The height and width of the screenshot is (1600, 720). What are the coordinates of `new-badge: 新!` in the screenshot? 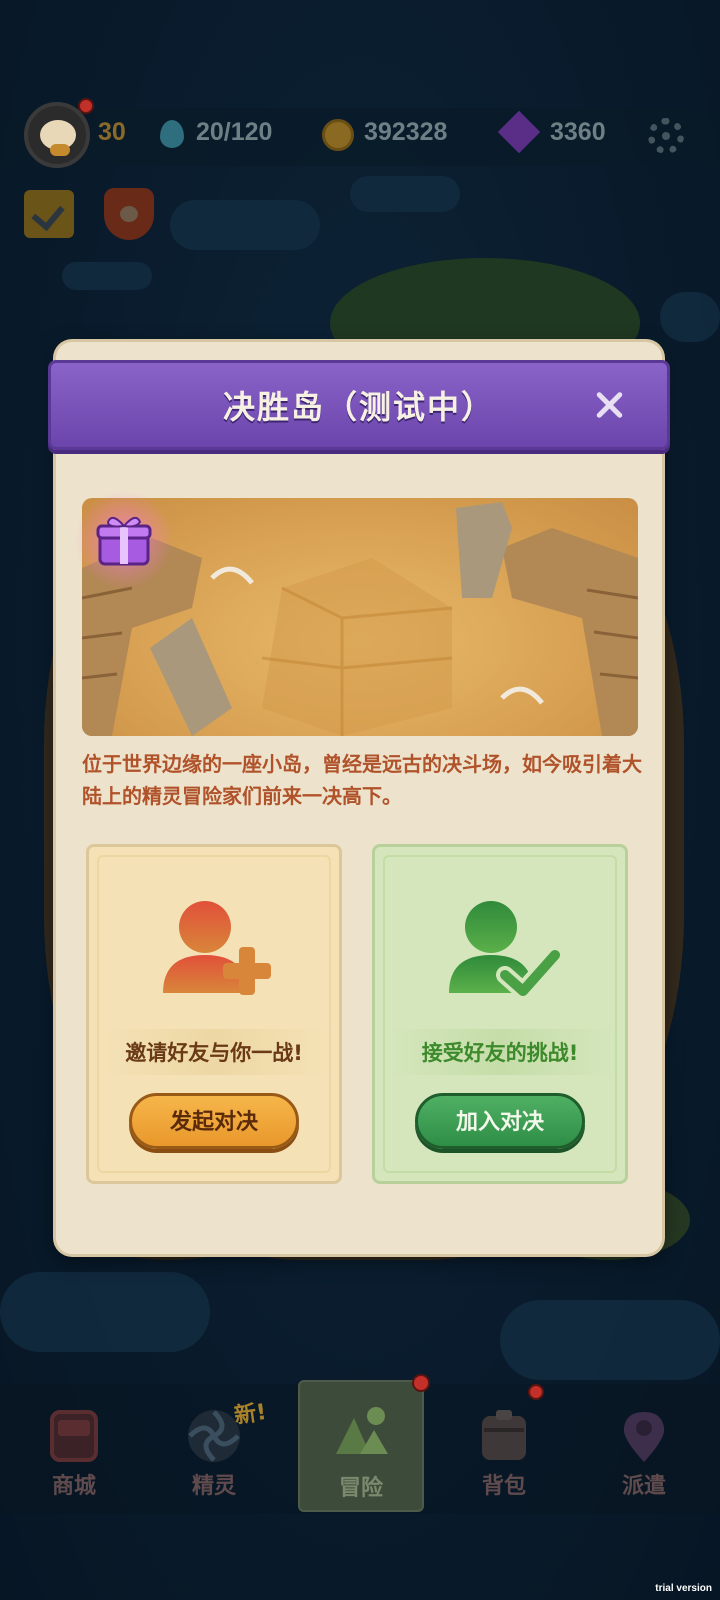 It's located at (250, 1414).